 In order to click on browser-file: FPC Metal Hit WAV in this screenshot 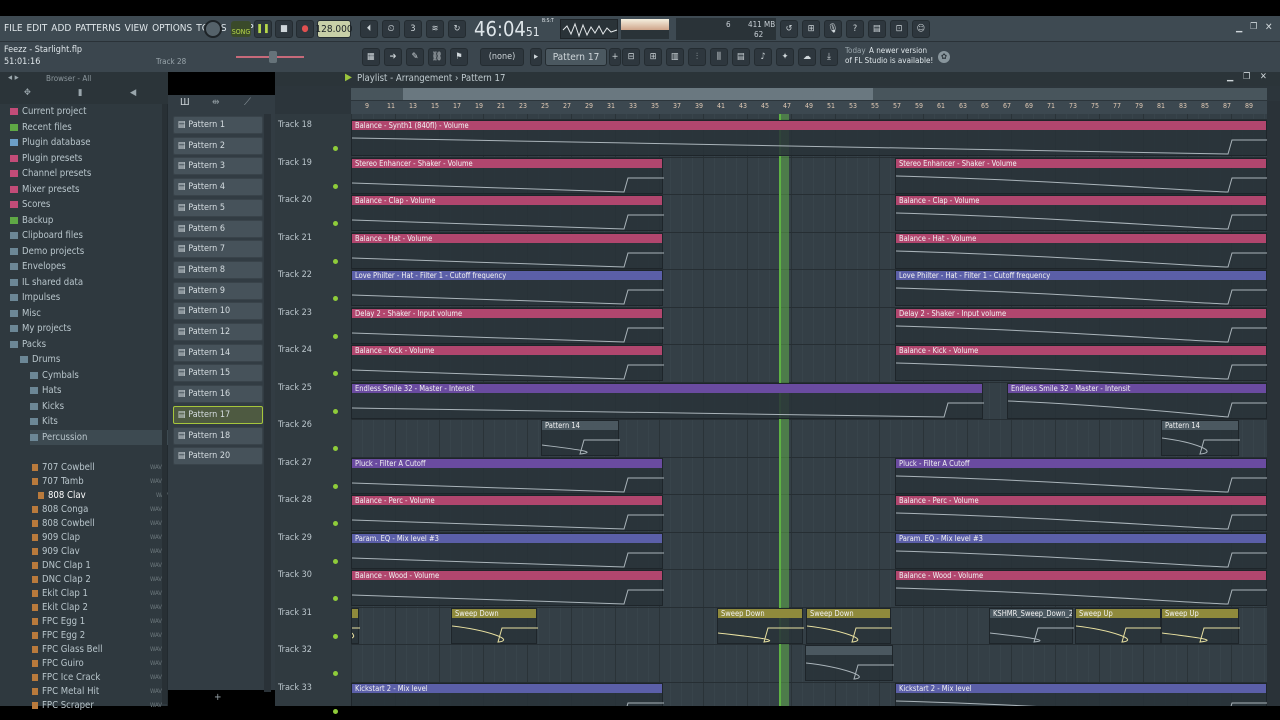, I will do `click(98, 691)`.